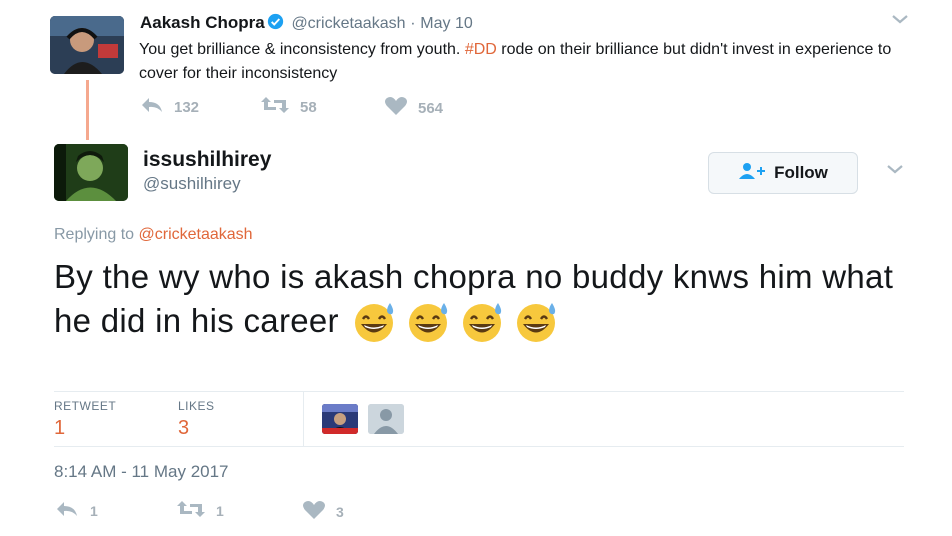 Image resolution: width=952 pixels, height=536 pixels. Describe the element at coordinates (479, 419) in the screenshot. I see `tweet-stats: RETWEET 1 LIKES 3` at that location.